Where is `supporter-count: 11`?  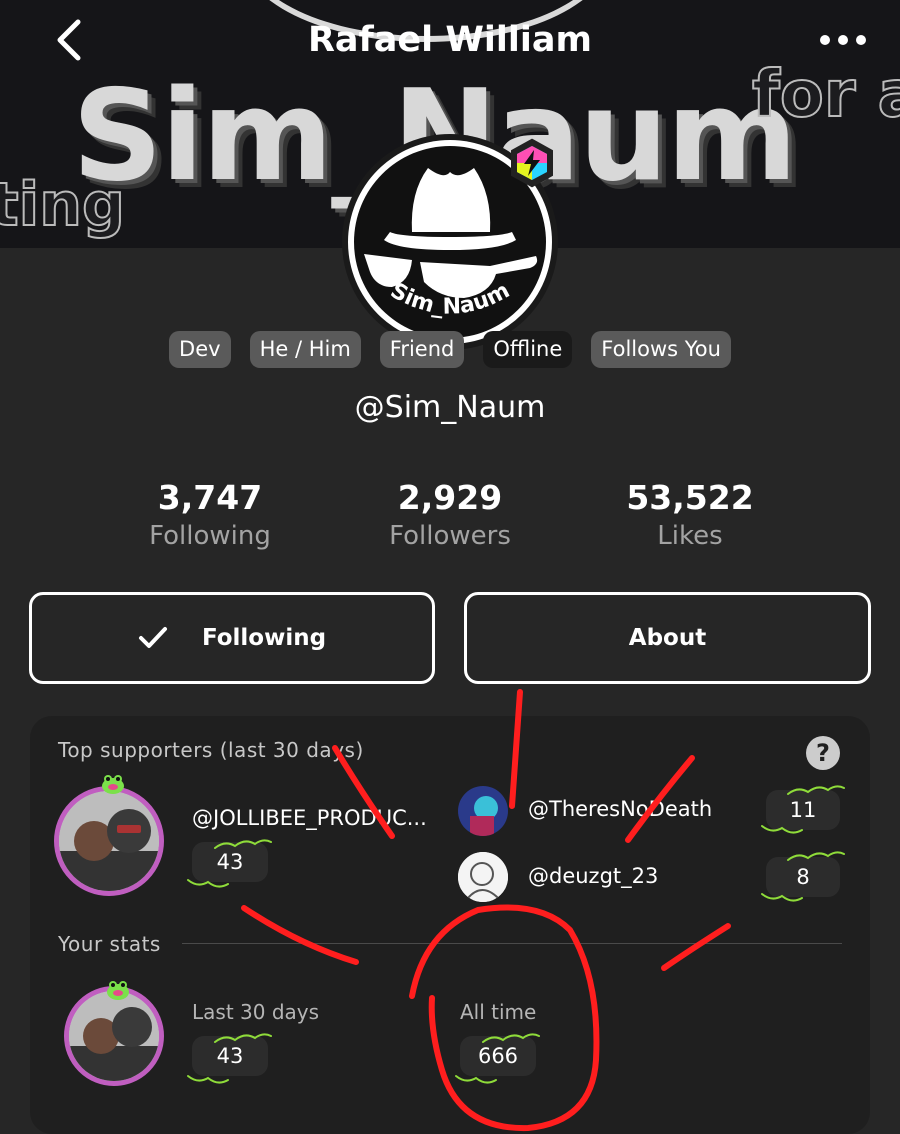
supporter-count: 11 is located at coordinates (803, 810).